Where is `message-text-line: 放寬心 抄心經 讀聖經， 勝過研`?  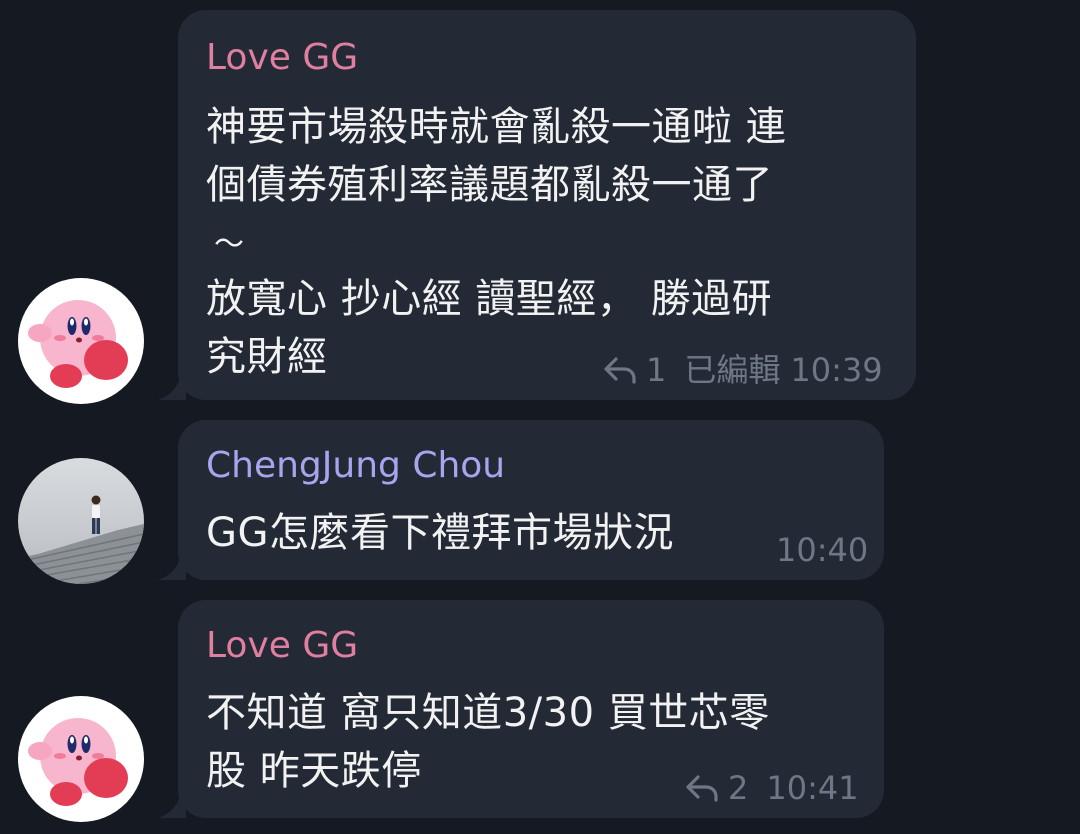 message-text-line: 放寬心 抄心經 讀聖經， 勝過研 is located at coordinates (489, 299).